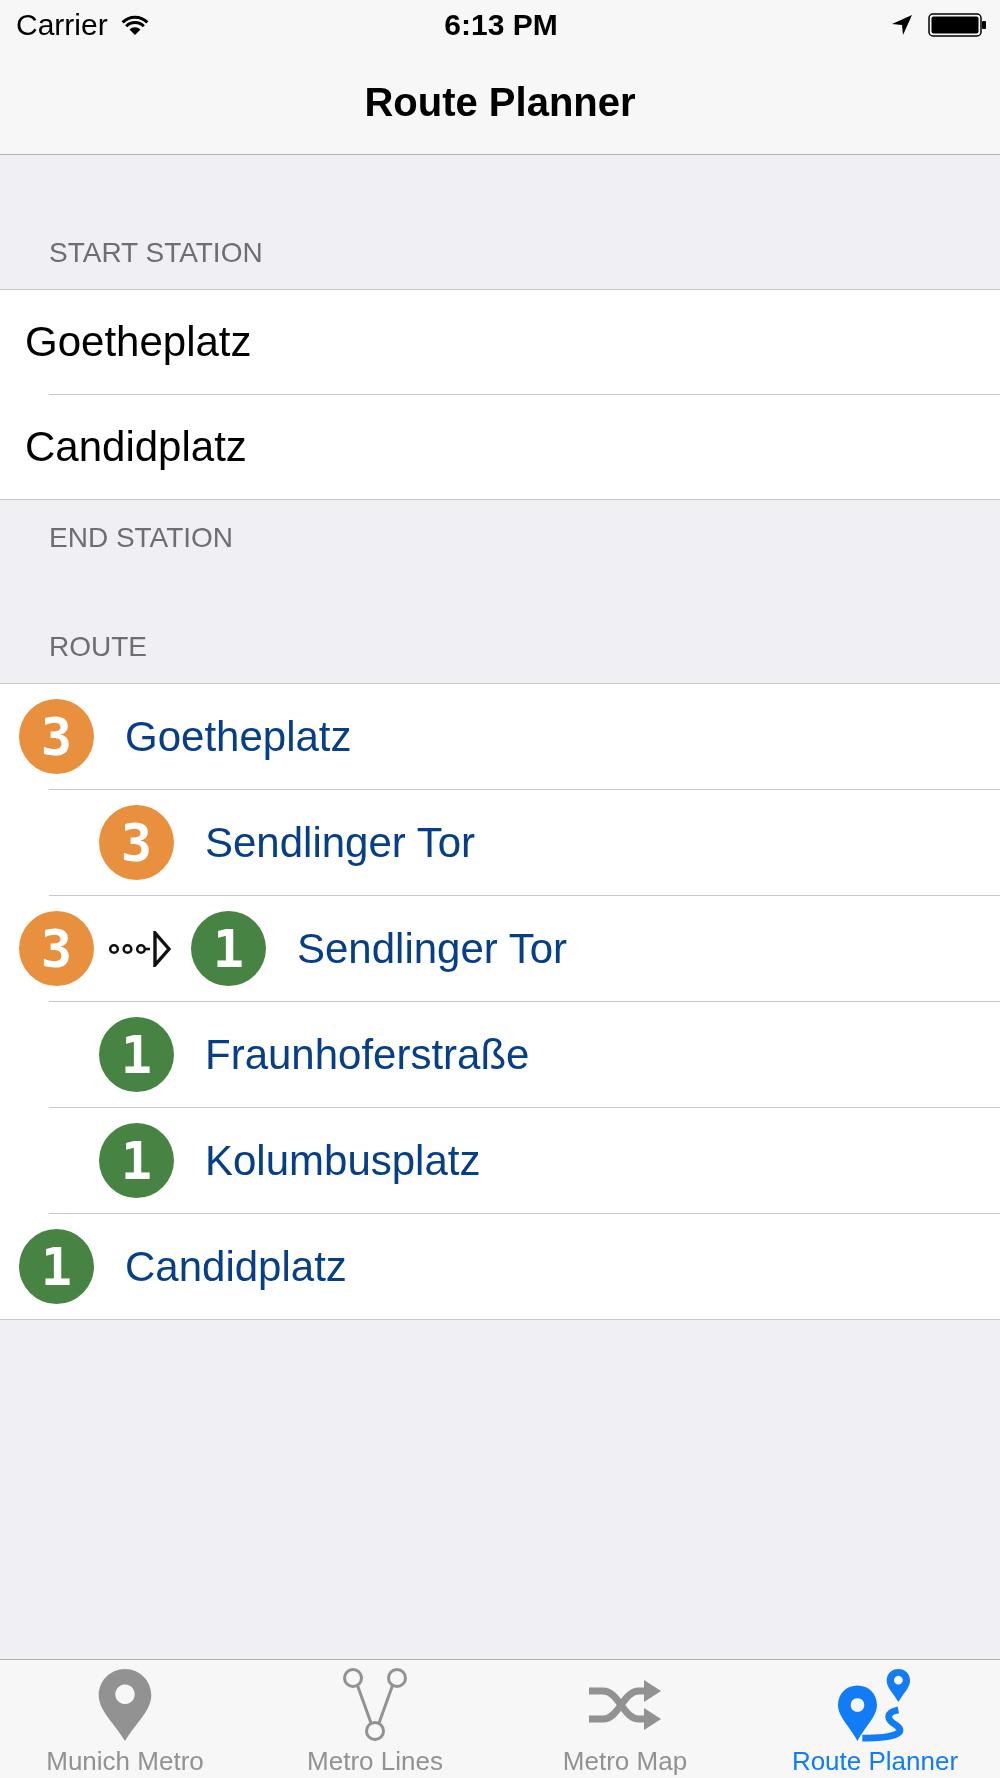 The height and width of the screenshot is (1778, 1000). I want to click on tab: Metro Map, so click(625, 1719).